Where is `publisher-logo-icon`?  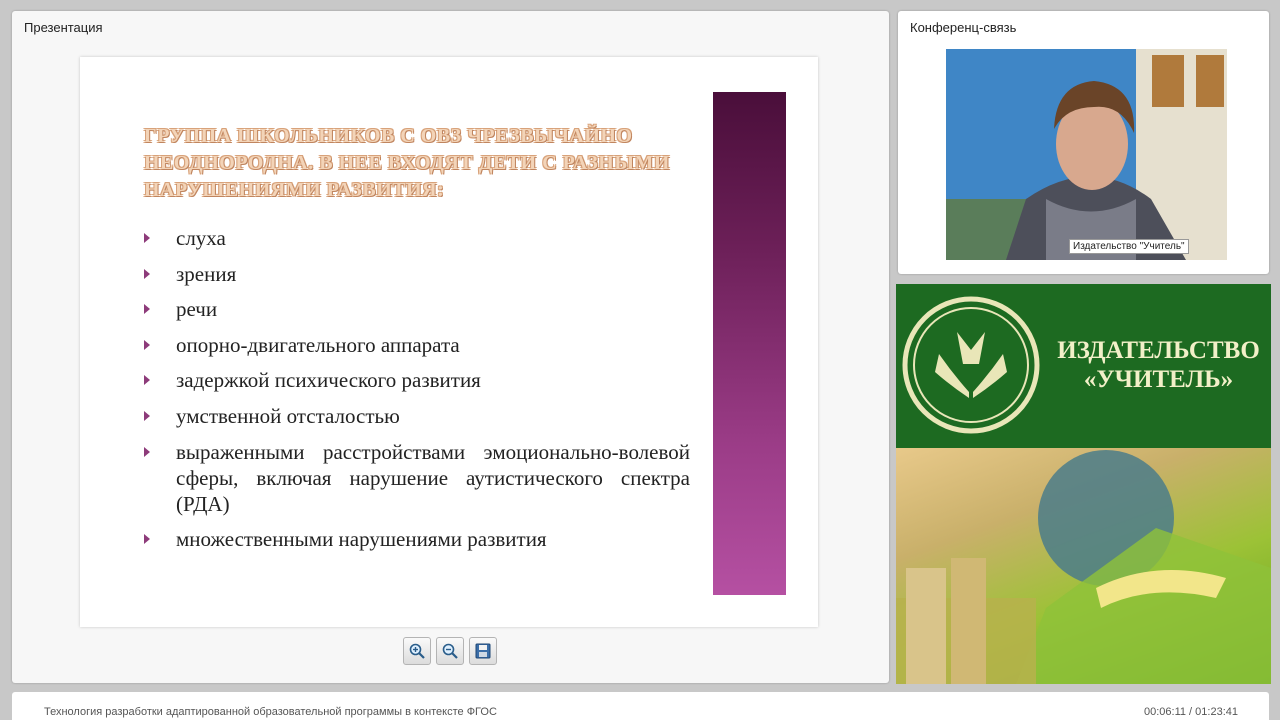
publisher-logo-icon is located at coordinates (971, 365).